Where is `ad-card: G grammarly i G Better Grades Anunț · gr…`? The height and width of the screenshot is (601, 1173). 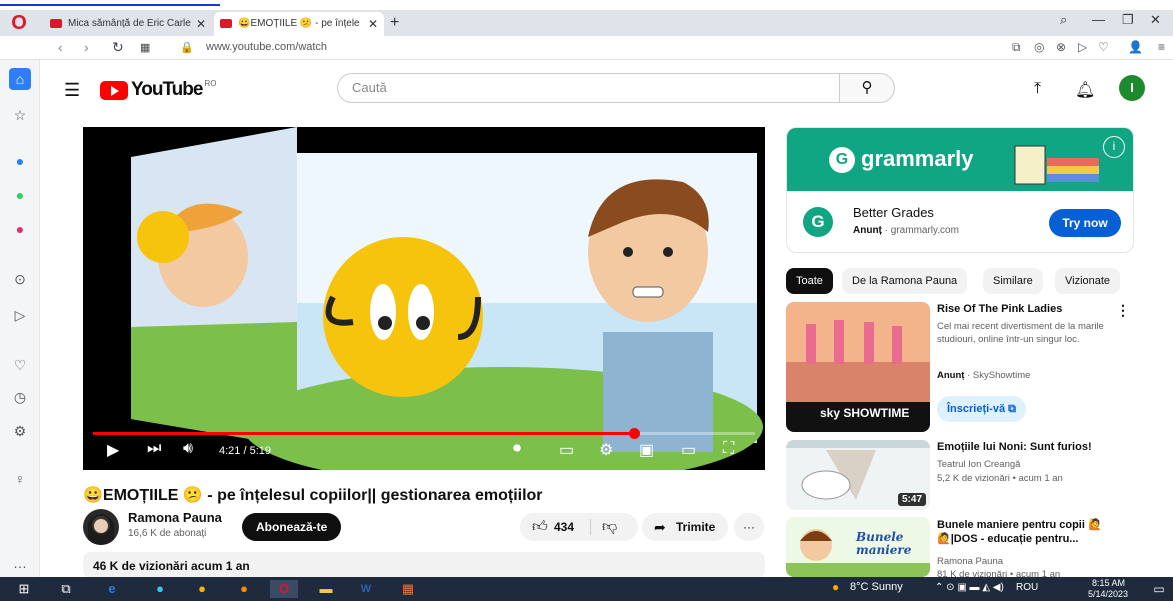
ad-card: G grammarly i G Better Grades Anunț · gr… is located at coordinates (960, 190).